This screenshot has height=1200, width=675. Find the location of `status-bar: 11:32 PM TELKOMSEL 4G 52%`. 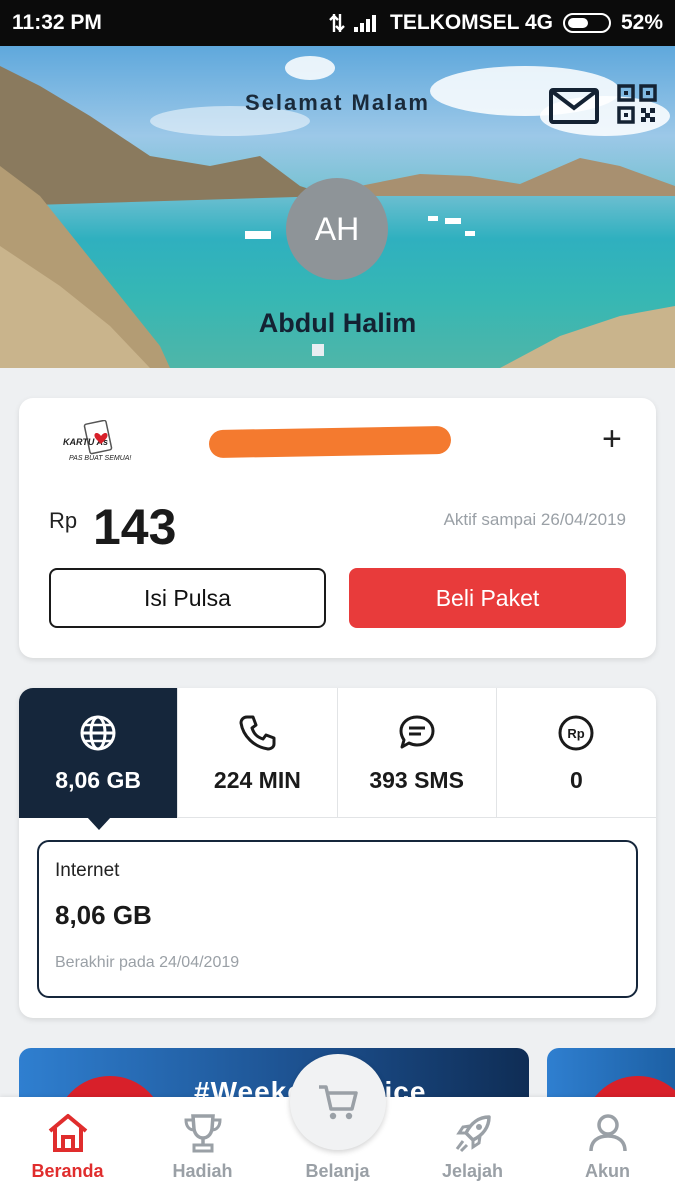

status-bar: 11:32 PM TELKOMSEL 4G 52% is located at coordinates (337, 23).